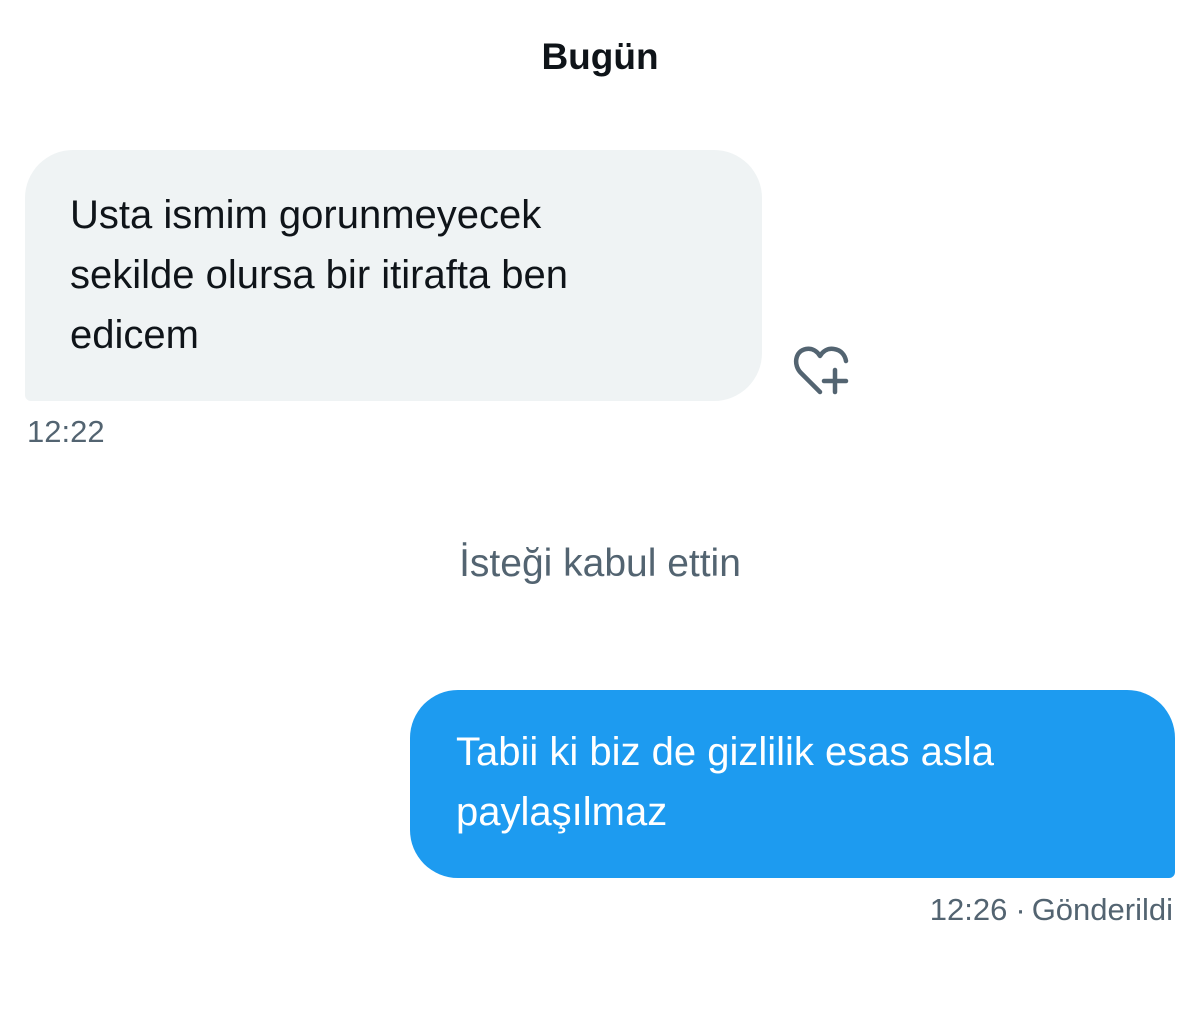  Describe the element at coordinates (1102, 909) in the screenshot. I see `delivery-status: Gönderildi` at that location.